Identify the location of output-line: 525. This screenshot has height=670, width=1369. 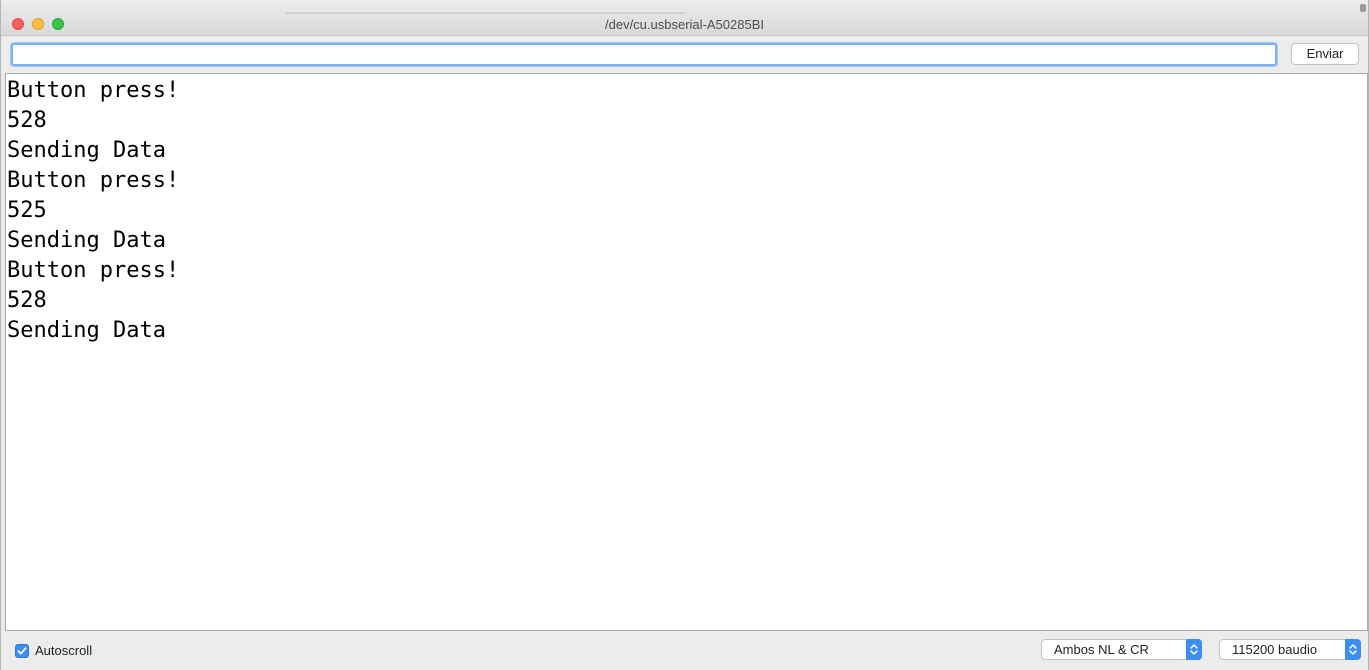
(27, 210).